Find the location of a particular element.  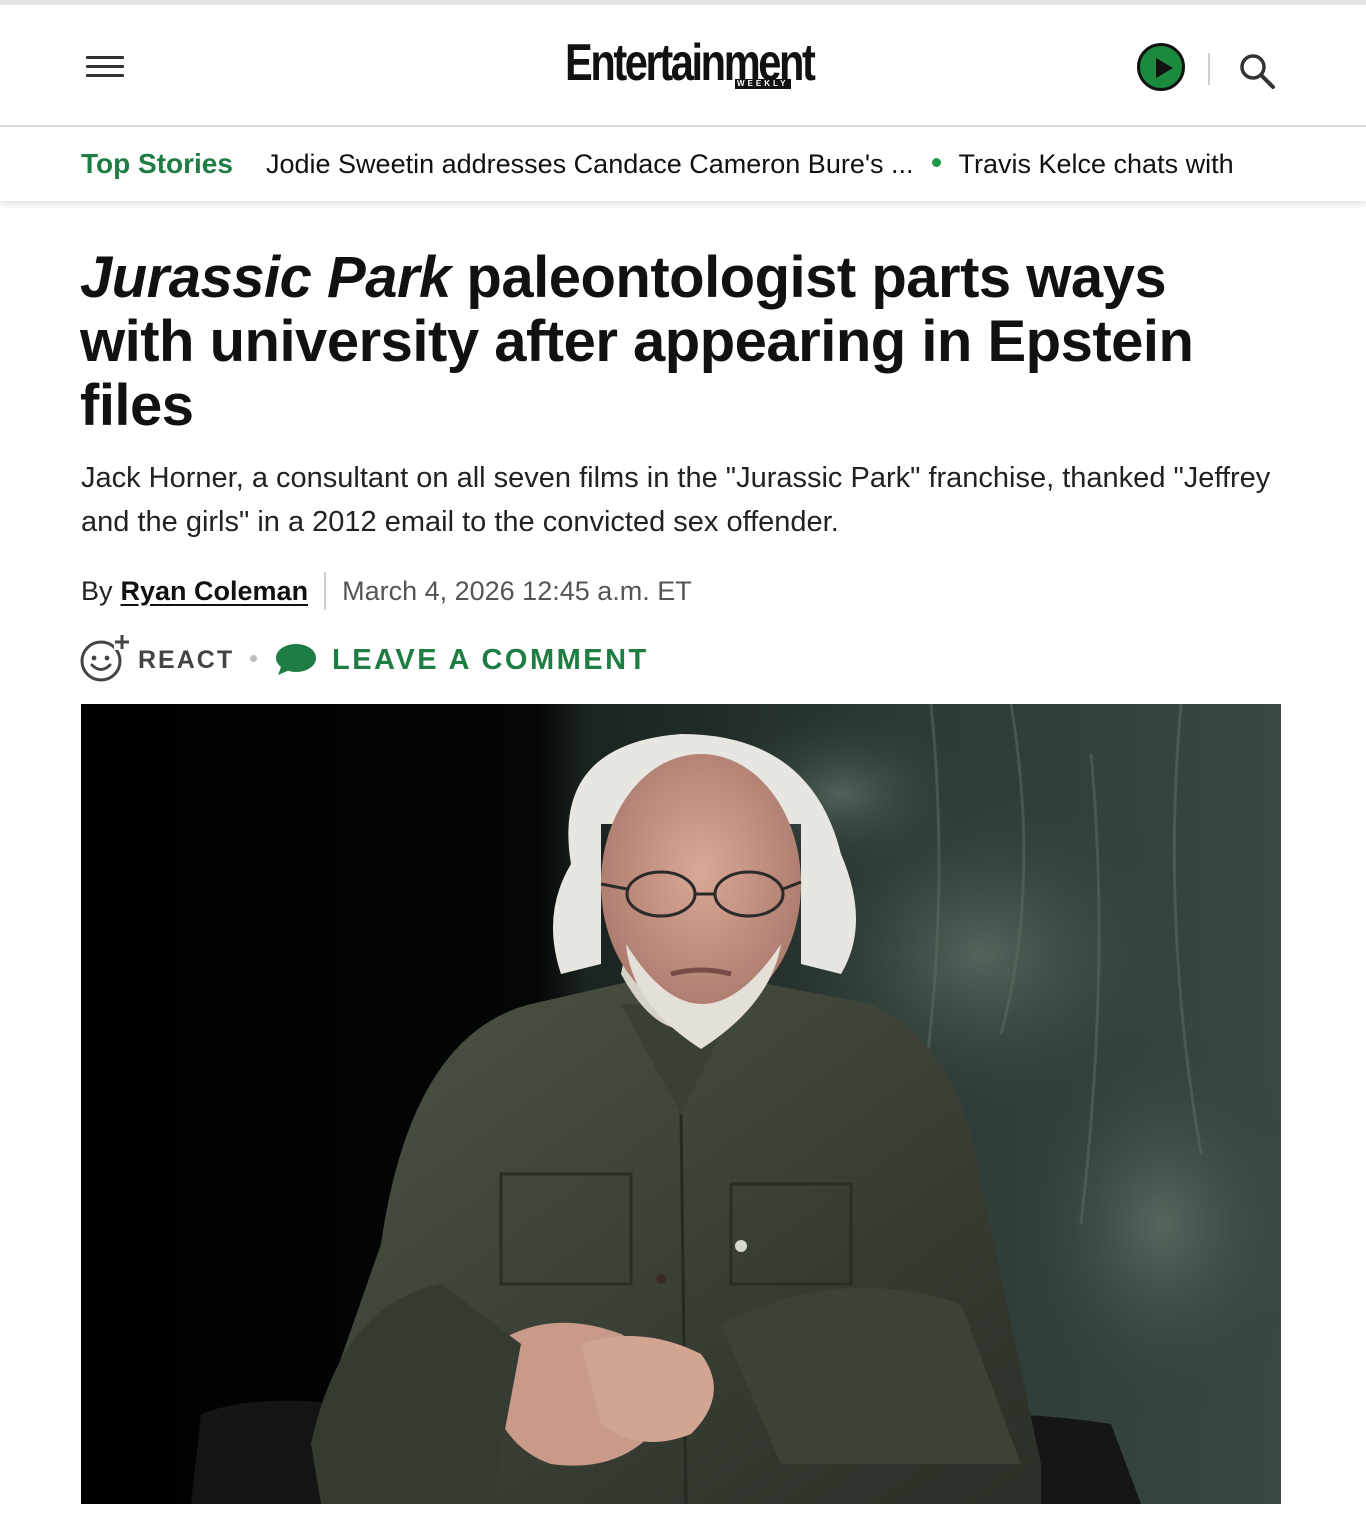

top-story-link: Travis Kelce chats with is located at coordinates (1096, 164).